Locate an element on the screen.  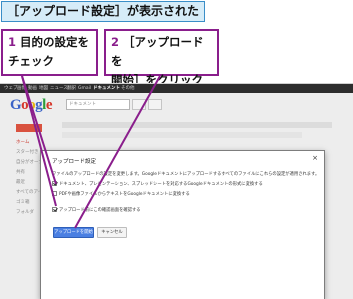
options-button is located at coordinates (155, 104).